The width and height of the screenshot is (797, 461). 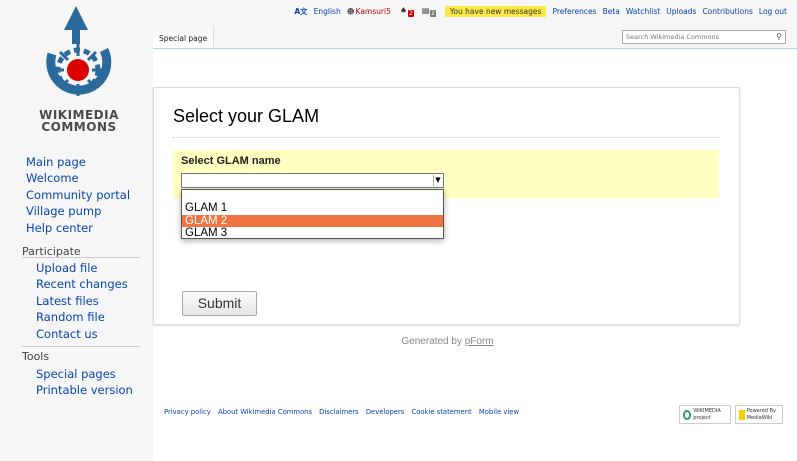 I want to click on notices-tray-icon: ▤ 2, so click(x=429, y=11).